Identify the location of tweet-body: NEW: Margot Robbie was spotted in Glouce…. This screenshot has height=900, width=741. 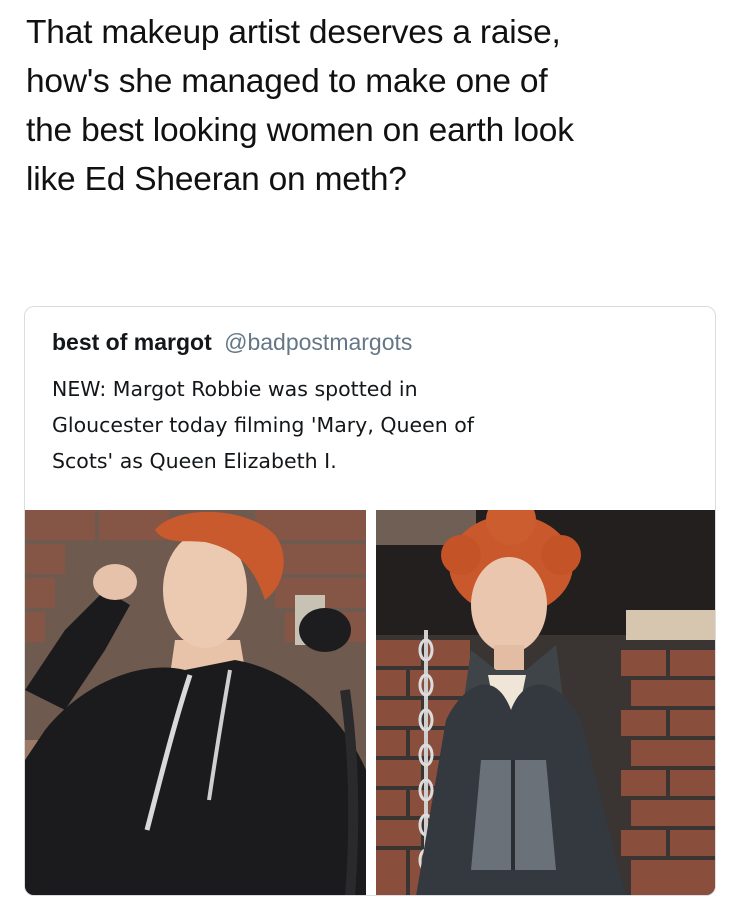
(372, 425).